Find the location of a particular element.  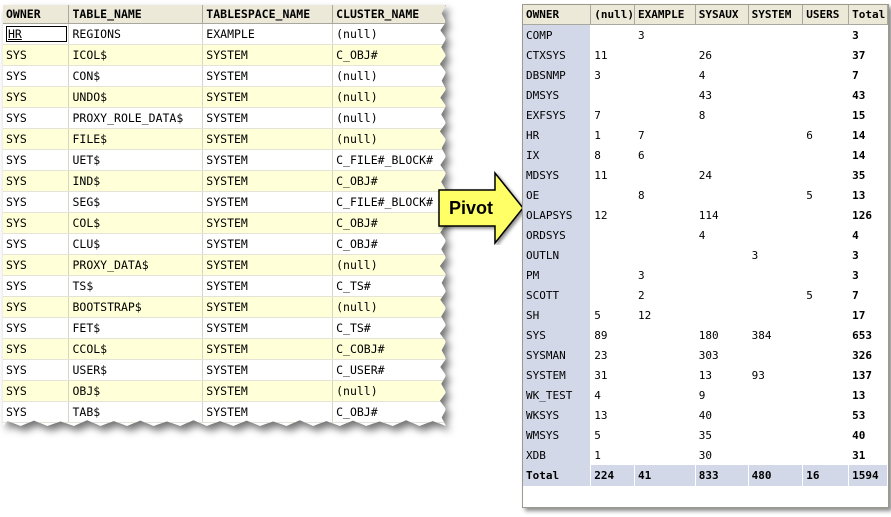

pivot-row: DMSYS 43 43 is located at coordinates (705, 95).